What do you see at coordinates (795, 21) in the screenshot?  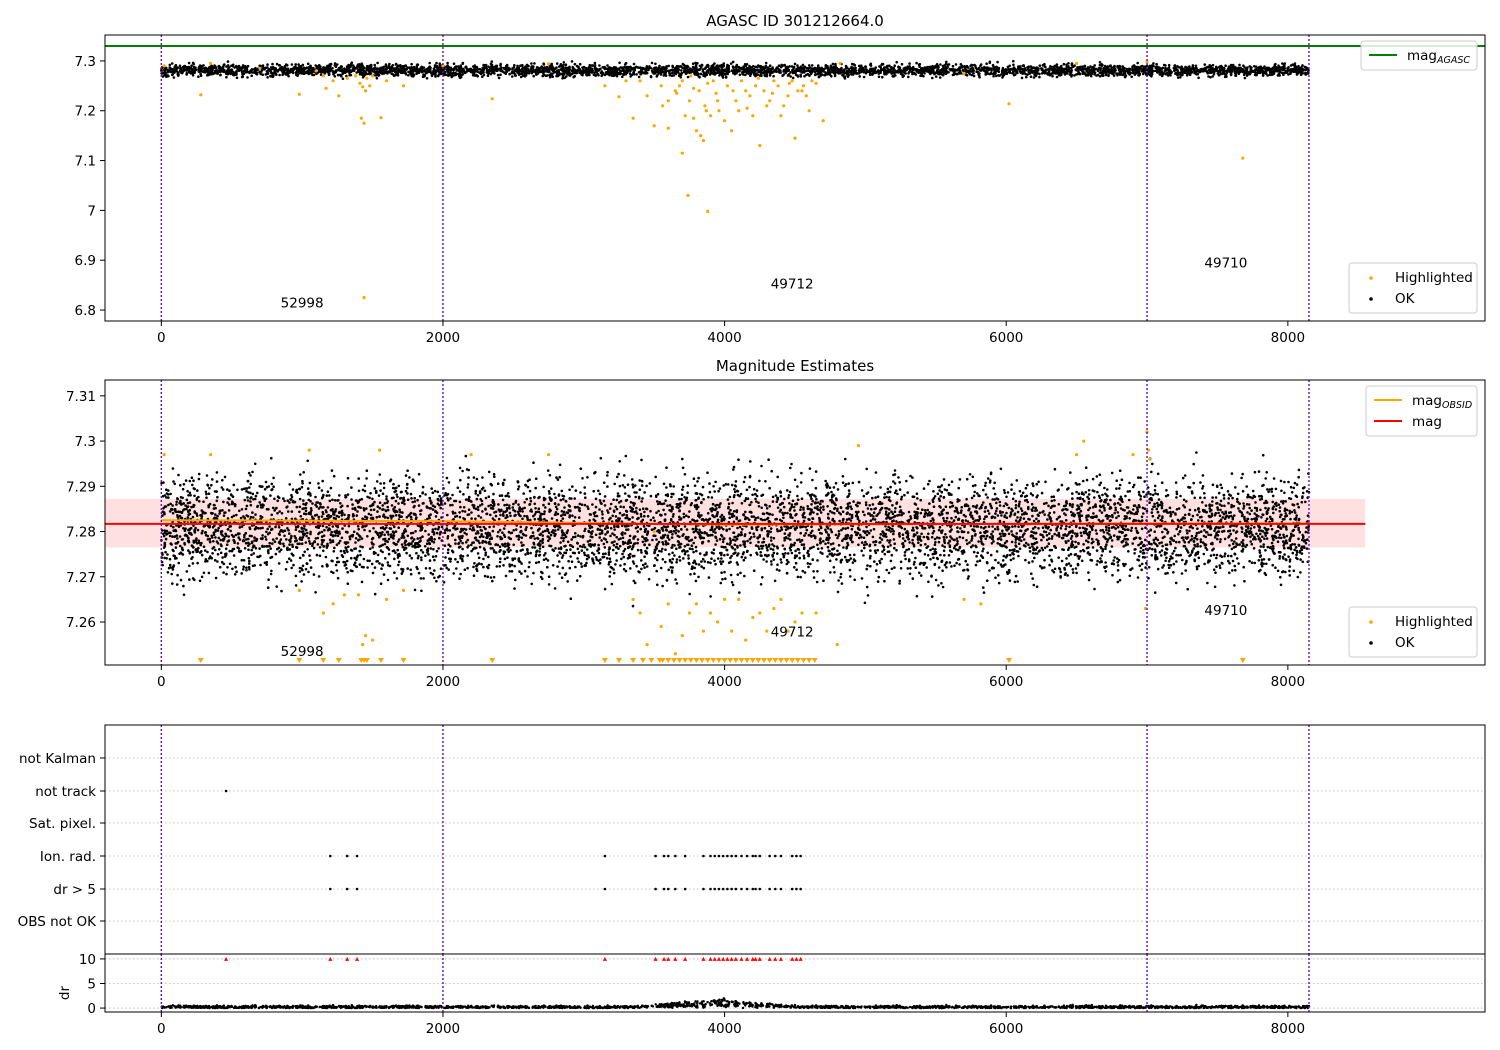 I see `axes-title: AGASC ID 301212664.0` at bounding box center [795, 21].